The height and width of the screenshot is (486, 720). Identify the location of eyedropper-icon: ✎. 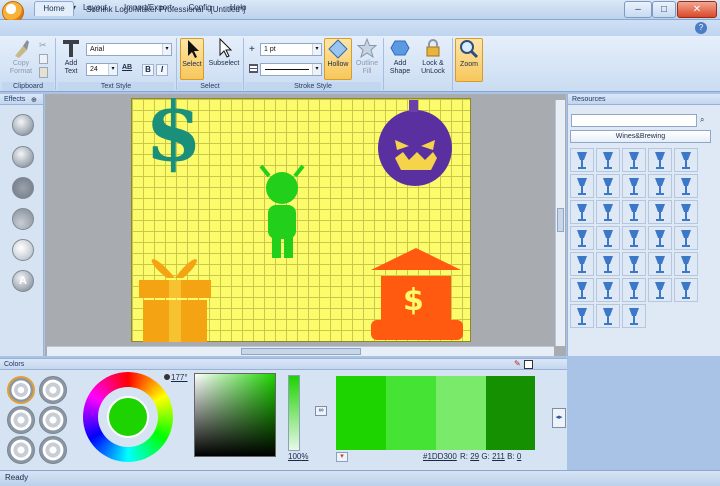
(517, 363).